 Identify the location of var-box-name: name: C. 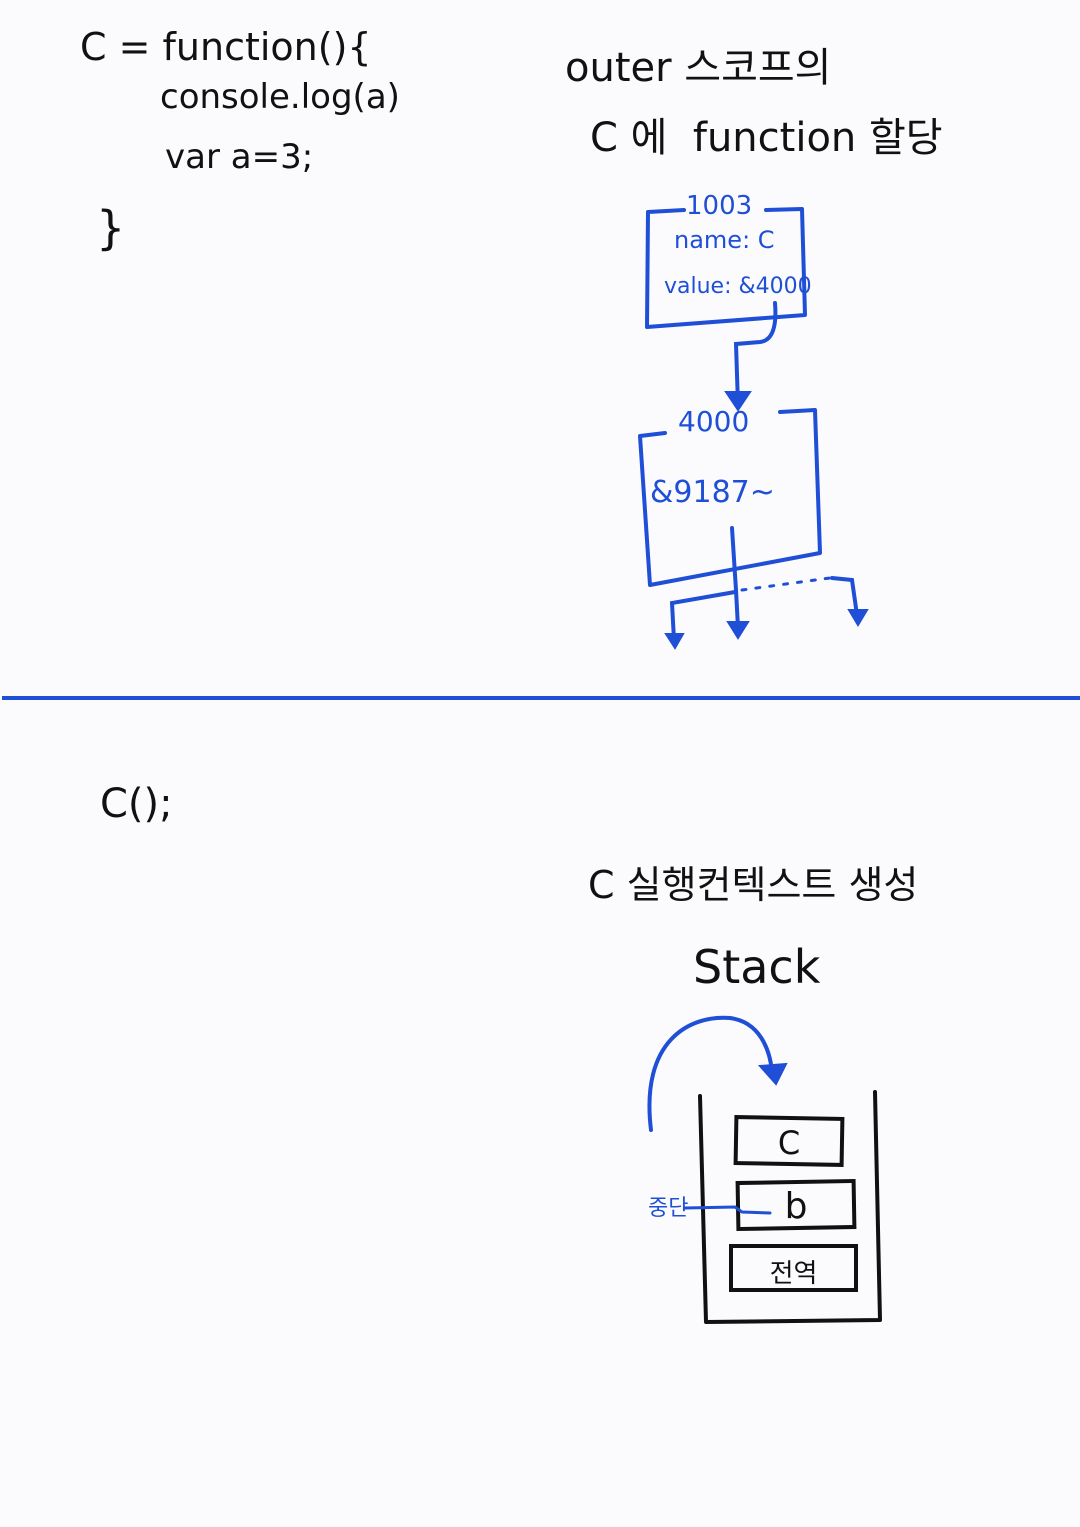
(724, 240).